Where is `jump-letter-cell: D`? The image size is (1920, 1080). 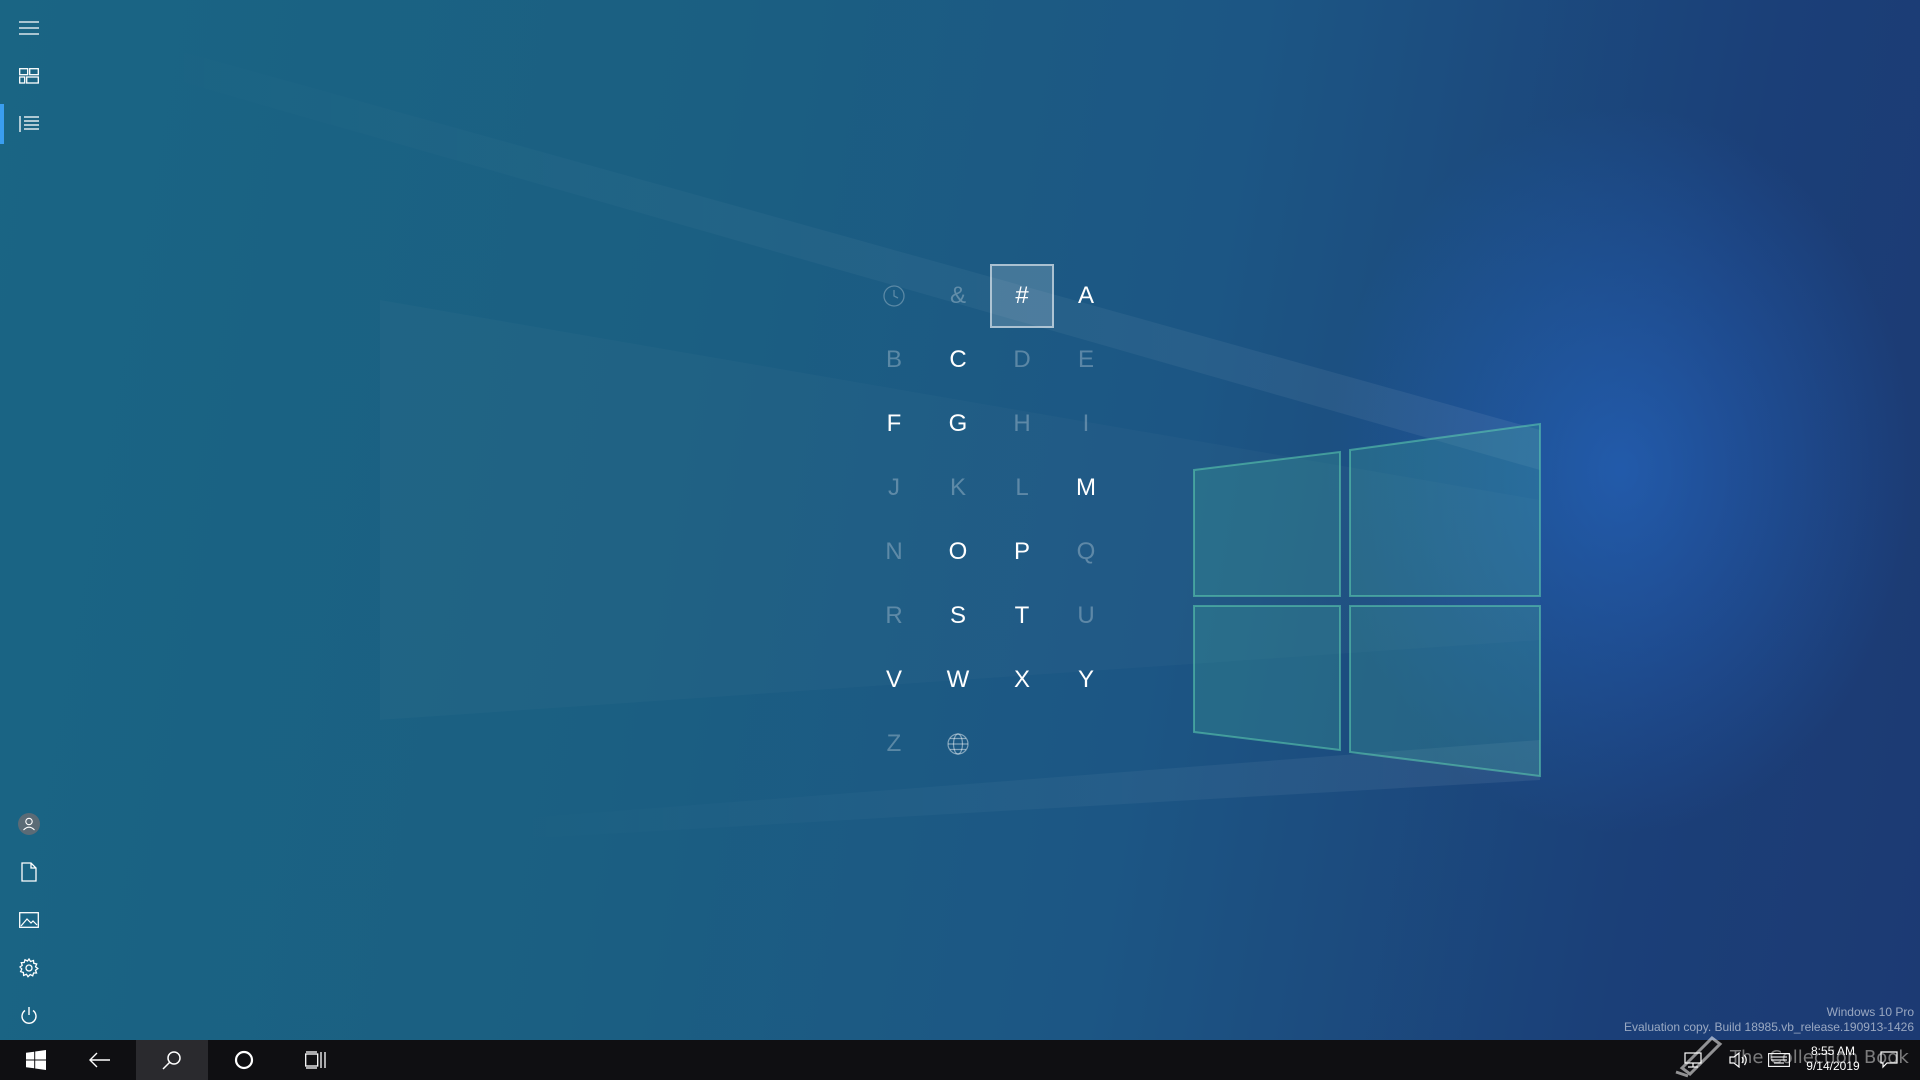
jump-letter-cell: D is located at coordinates (1022, 359).